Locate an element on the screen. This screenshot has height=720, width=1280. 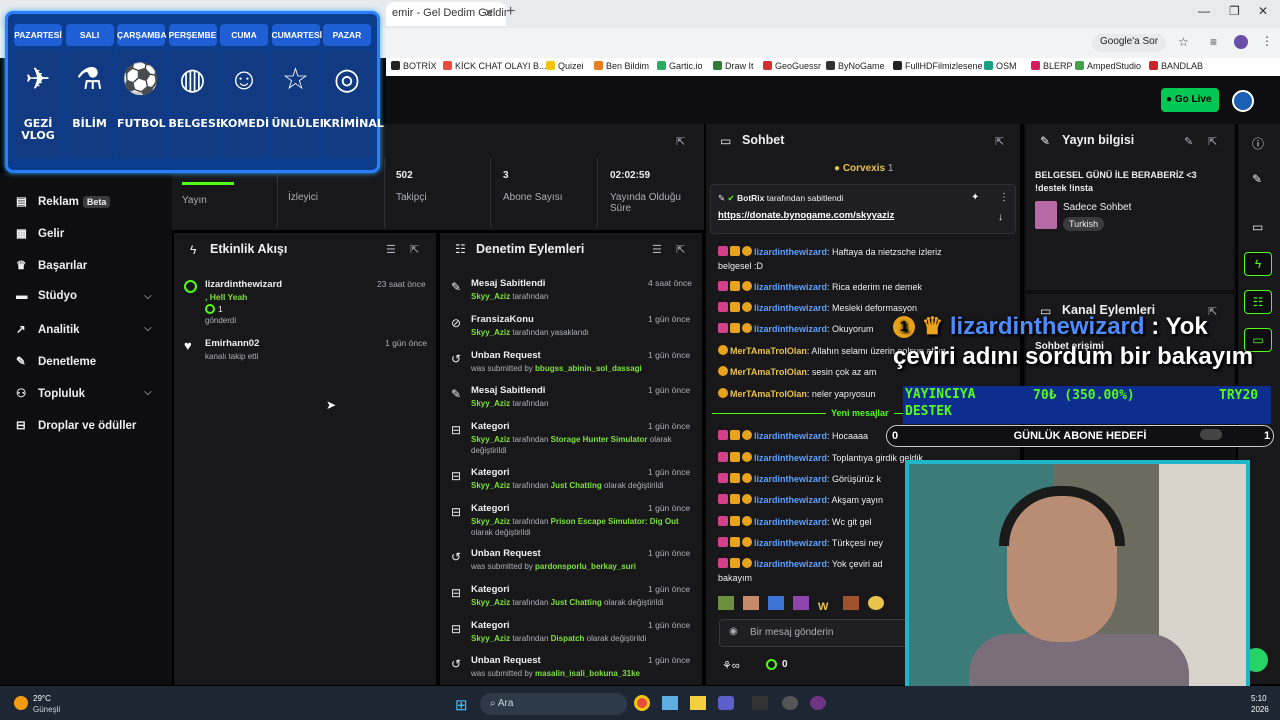
bookmark-item: BLERP is located at coordinates (1052, 66).